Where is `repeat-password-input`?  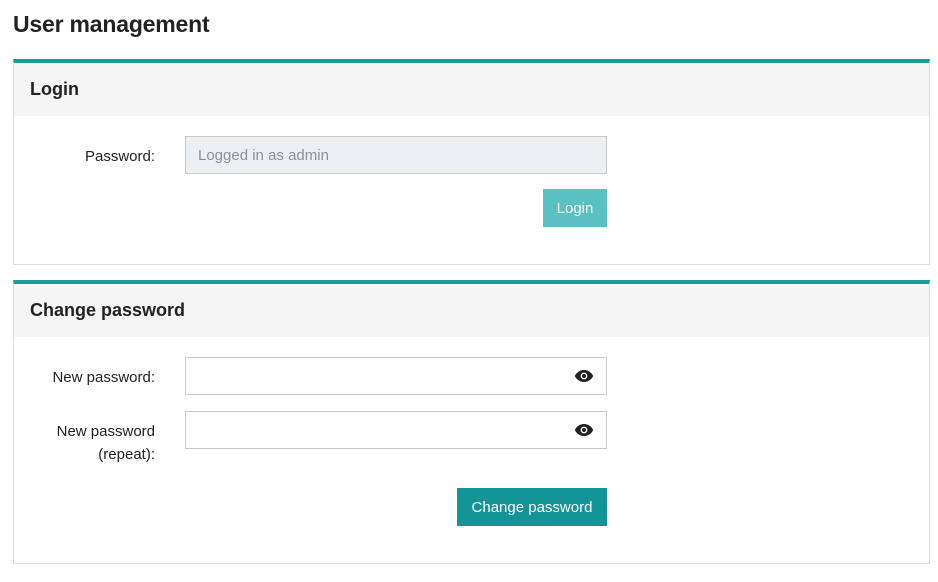
repeat-password-input is located at coordinates (396, 430).